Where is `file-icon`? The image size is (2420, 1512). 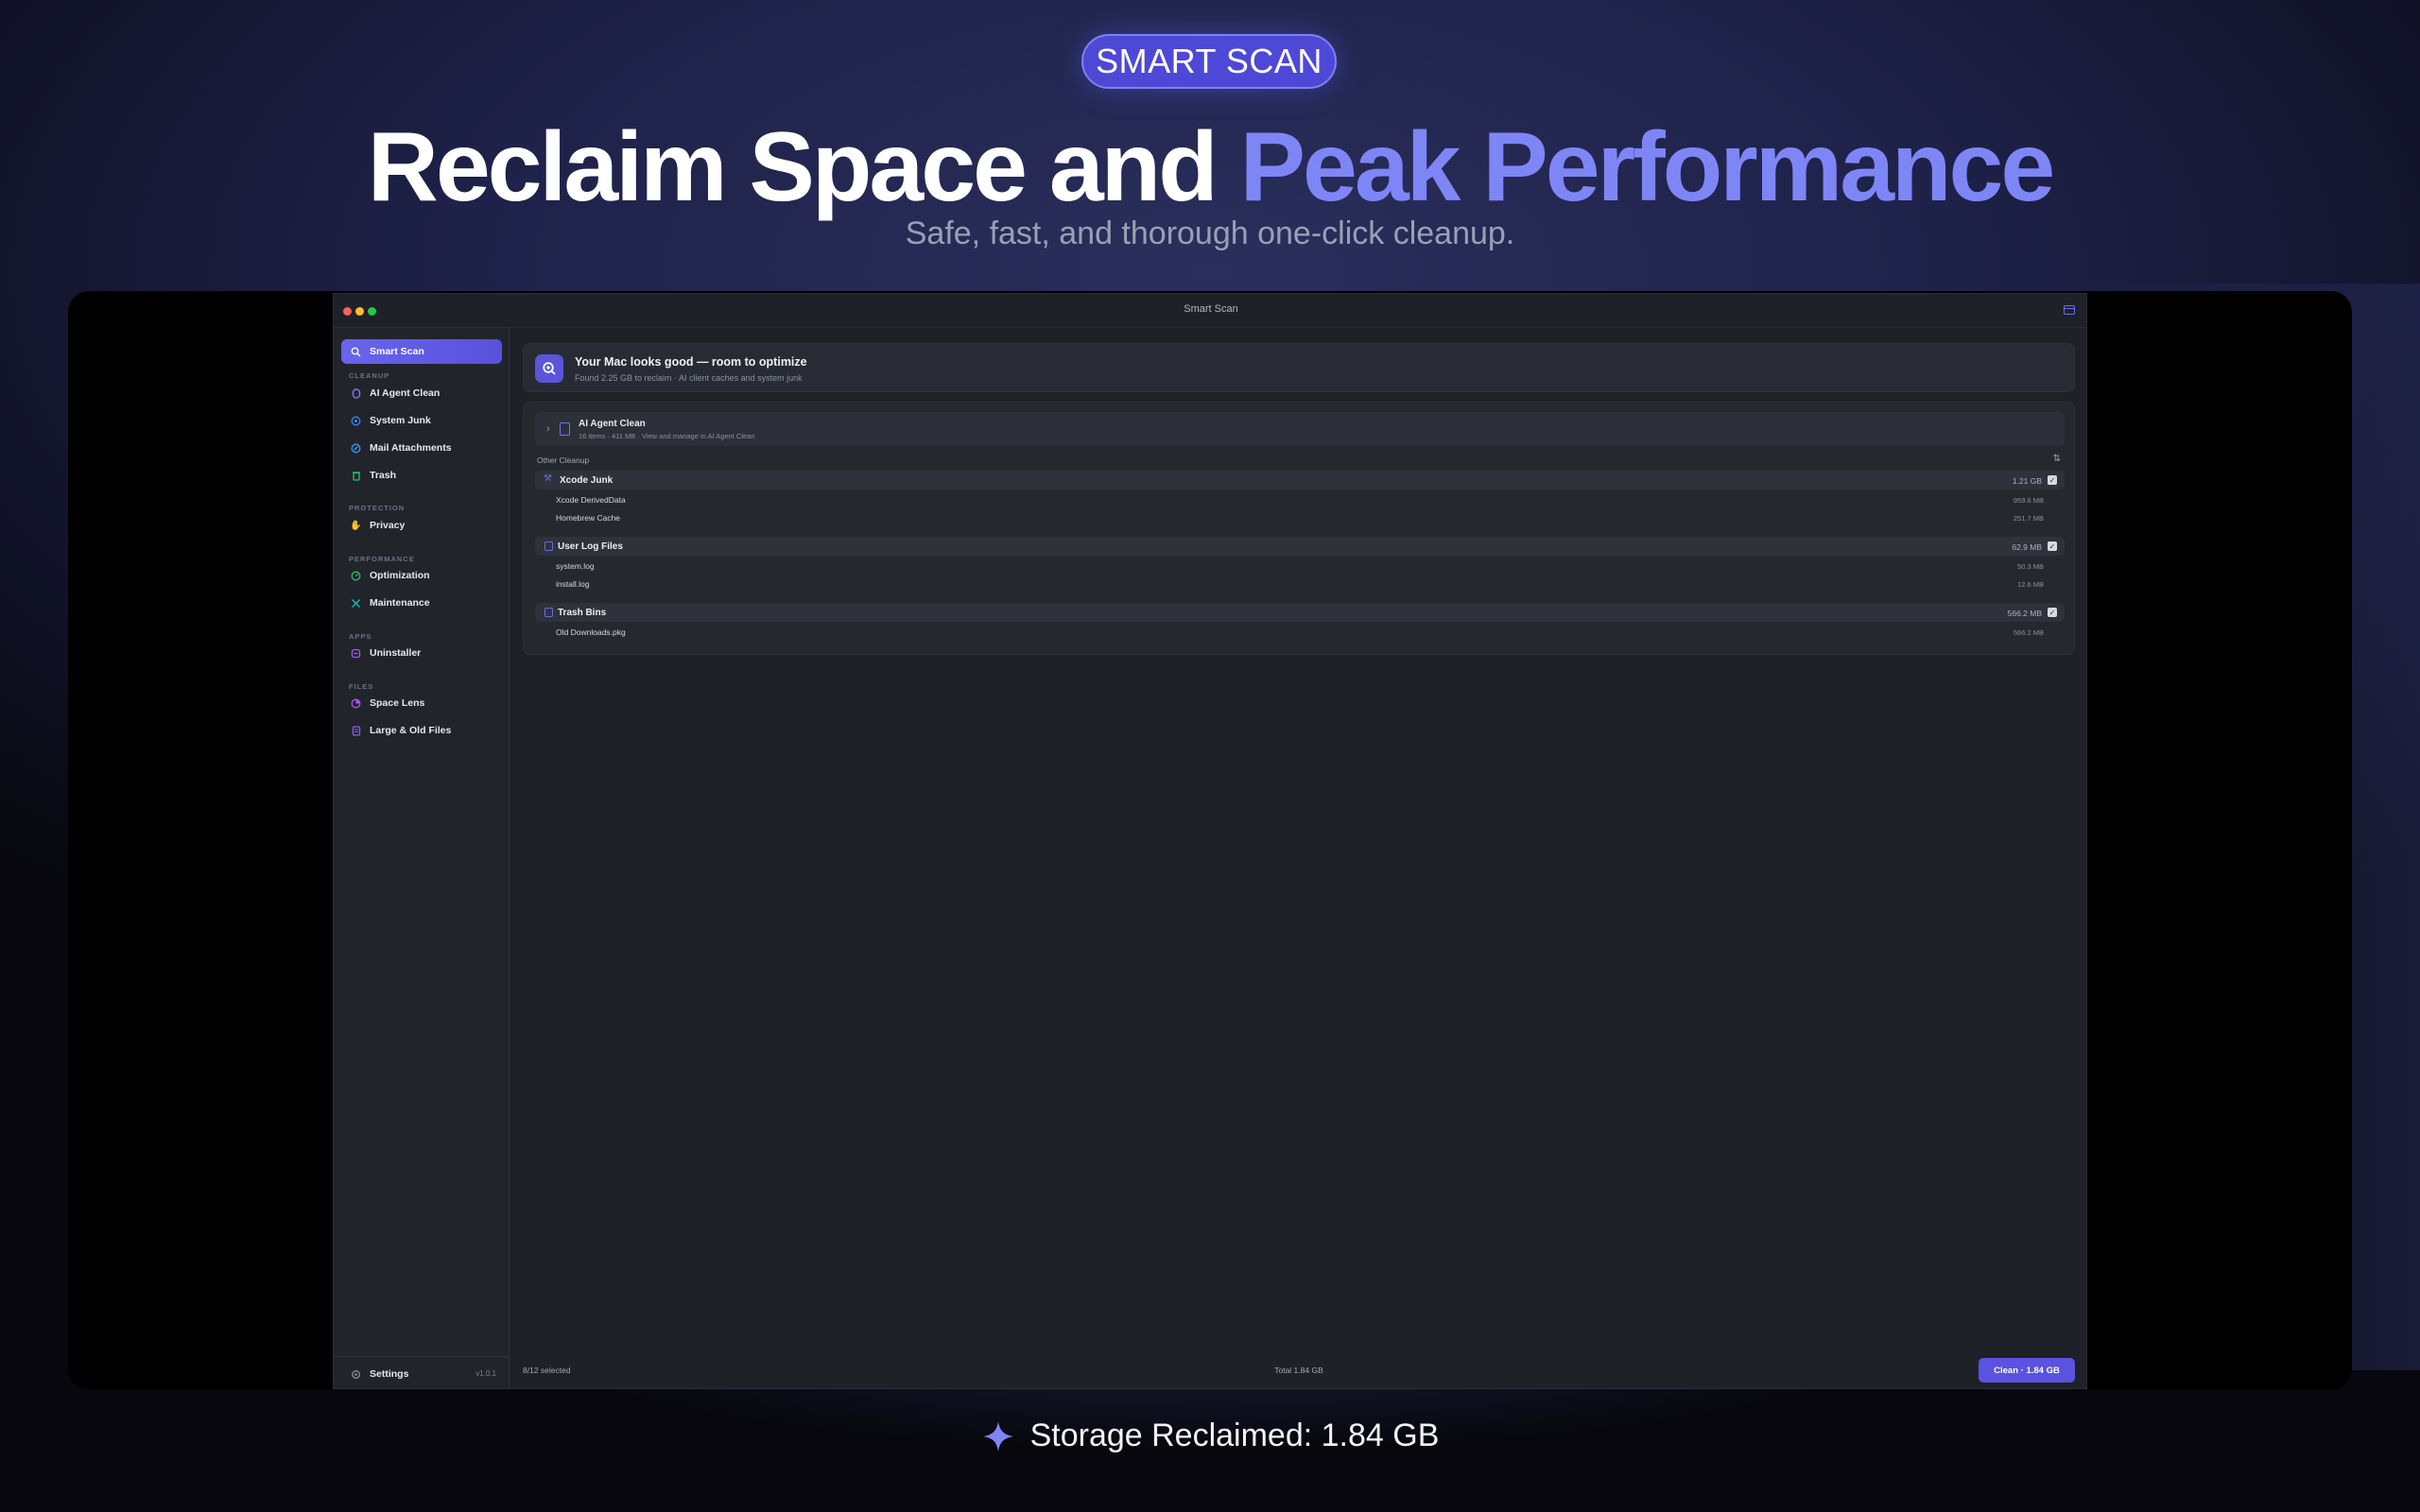
file-icon is located at coordinates (356, 730).